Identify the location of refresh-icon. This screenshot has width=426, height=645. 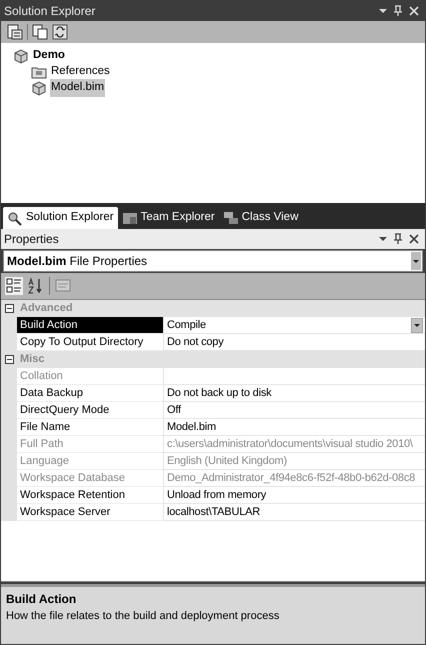
(60, 32).